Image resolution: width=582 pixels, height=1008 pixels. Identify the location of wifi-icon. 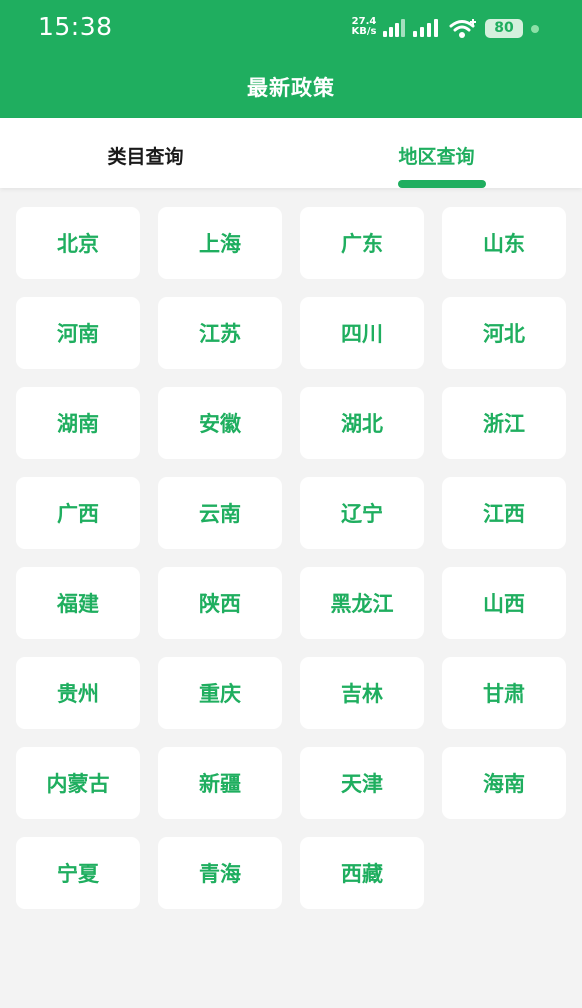
(462, 28).